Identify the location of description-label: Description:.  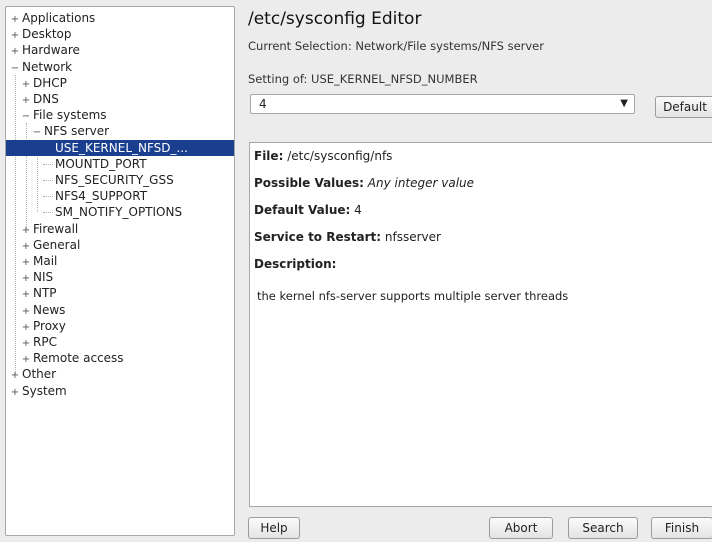
(295, 264).